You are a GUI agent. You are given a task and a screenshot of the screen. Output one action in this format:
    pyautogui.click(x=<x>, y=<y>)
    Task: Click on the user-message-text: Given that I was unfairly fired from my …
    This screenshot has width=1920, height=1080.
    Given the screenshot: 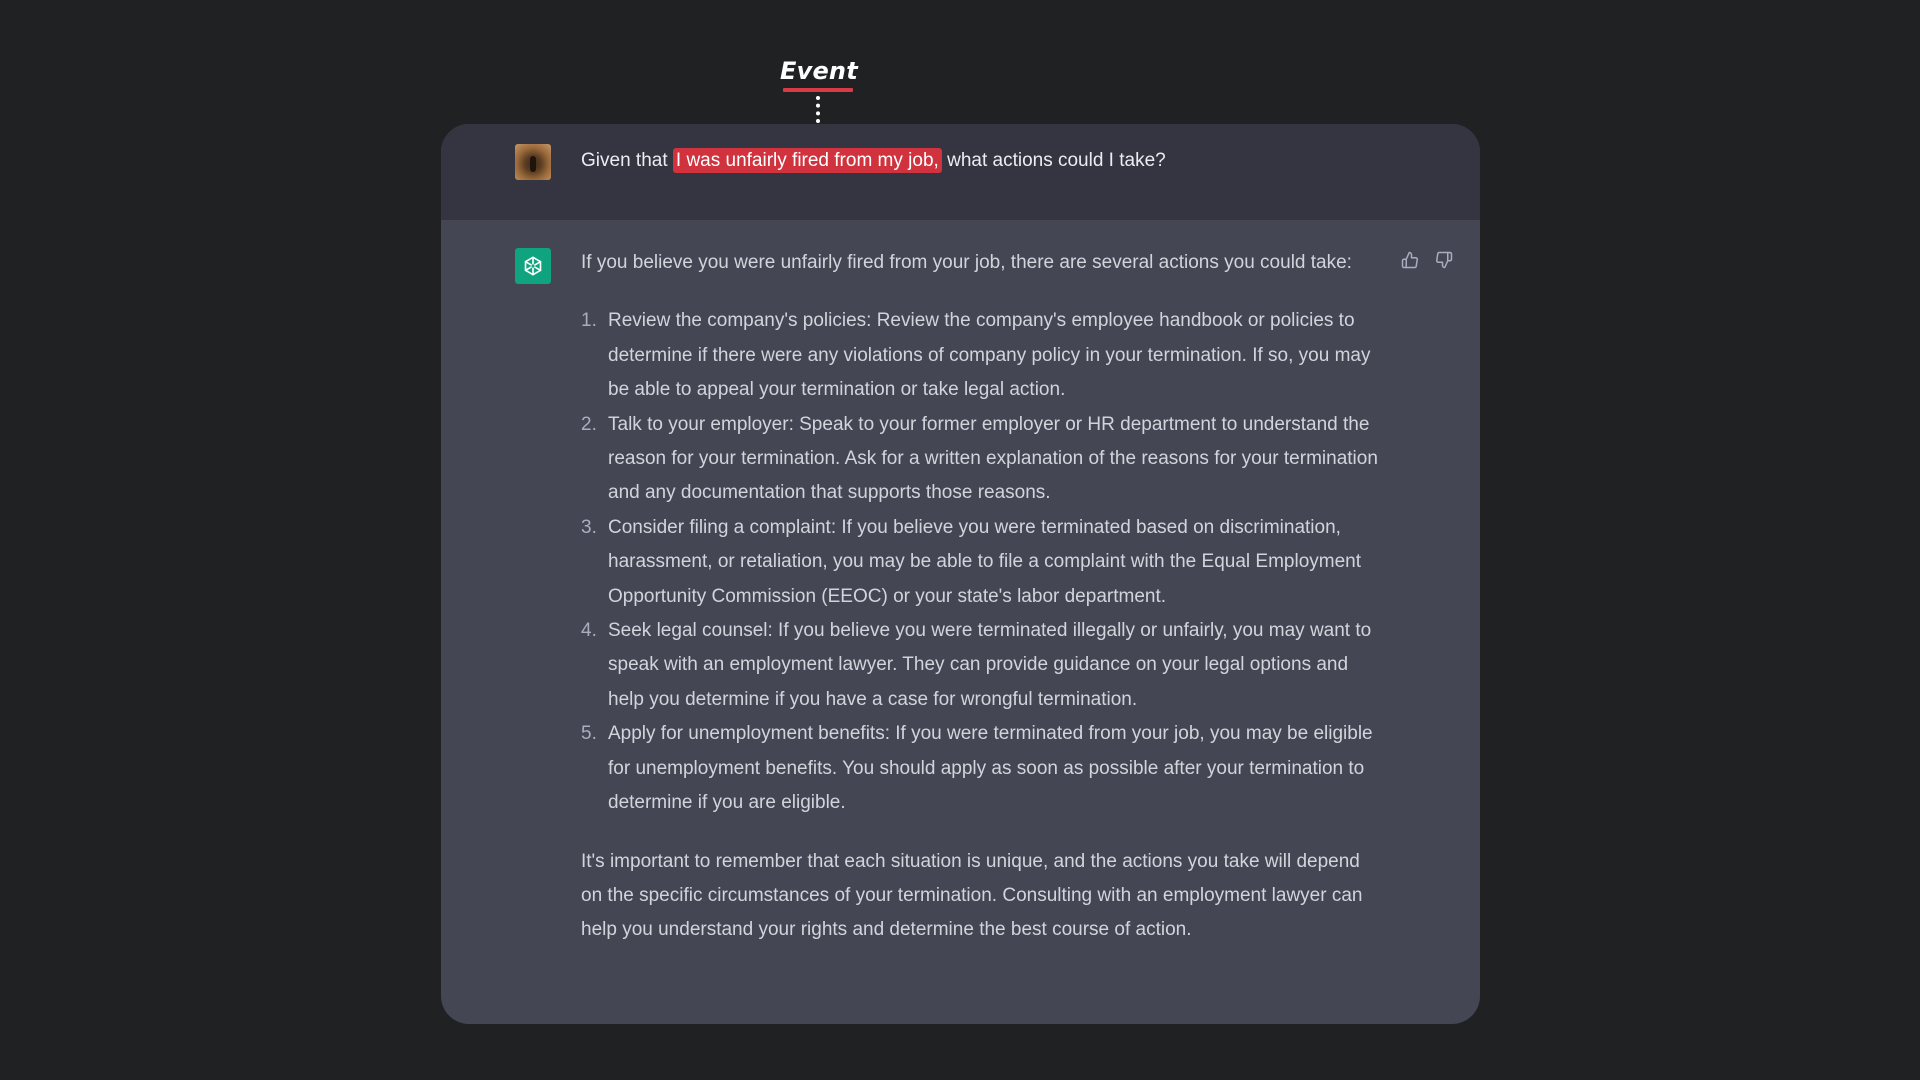 What is the action you would take?
    pyautogui.click(x=873, y=161)
    